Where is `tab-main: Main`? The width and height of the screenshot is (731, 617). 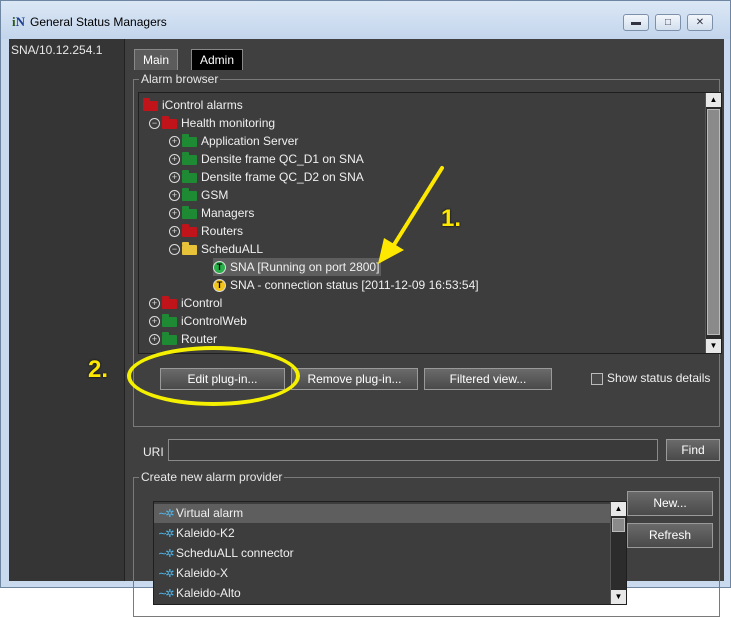 tab-main: Main is located at coordinates (156, 59).